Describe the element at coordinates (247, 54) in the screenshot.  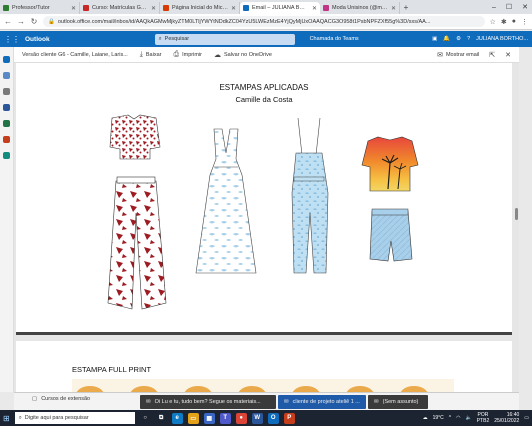
I see `save-onedrive-label: Salvar no OneDrive` at that location.